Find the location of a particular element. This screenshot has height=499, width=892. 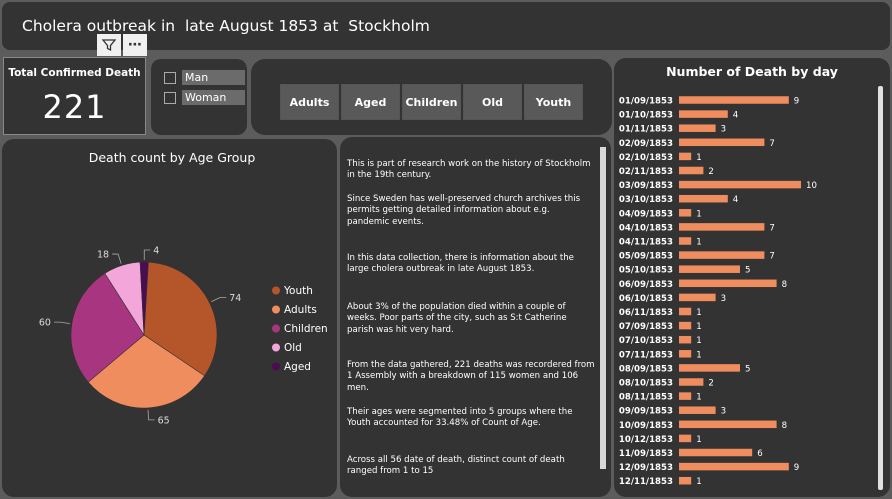

more-options-icon: ⋯ is located at coordinates (135, 45).